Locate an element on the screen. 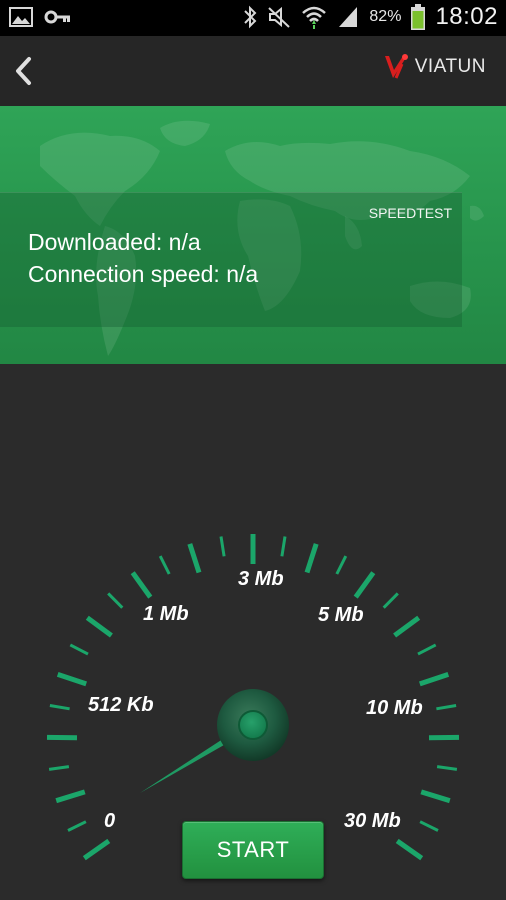 The height and width of the screenshot is (900, 506). chevron-left-icon is located at coordinates (23, 71).